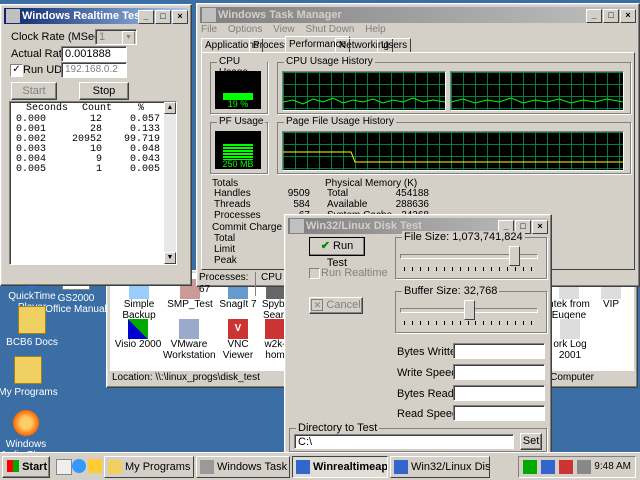  Describe the element at coordinates (394, 45) in the screenshot. I see `tab-users: Users` at that location.